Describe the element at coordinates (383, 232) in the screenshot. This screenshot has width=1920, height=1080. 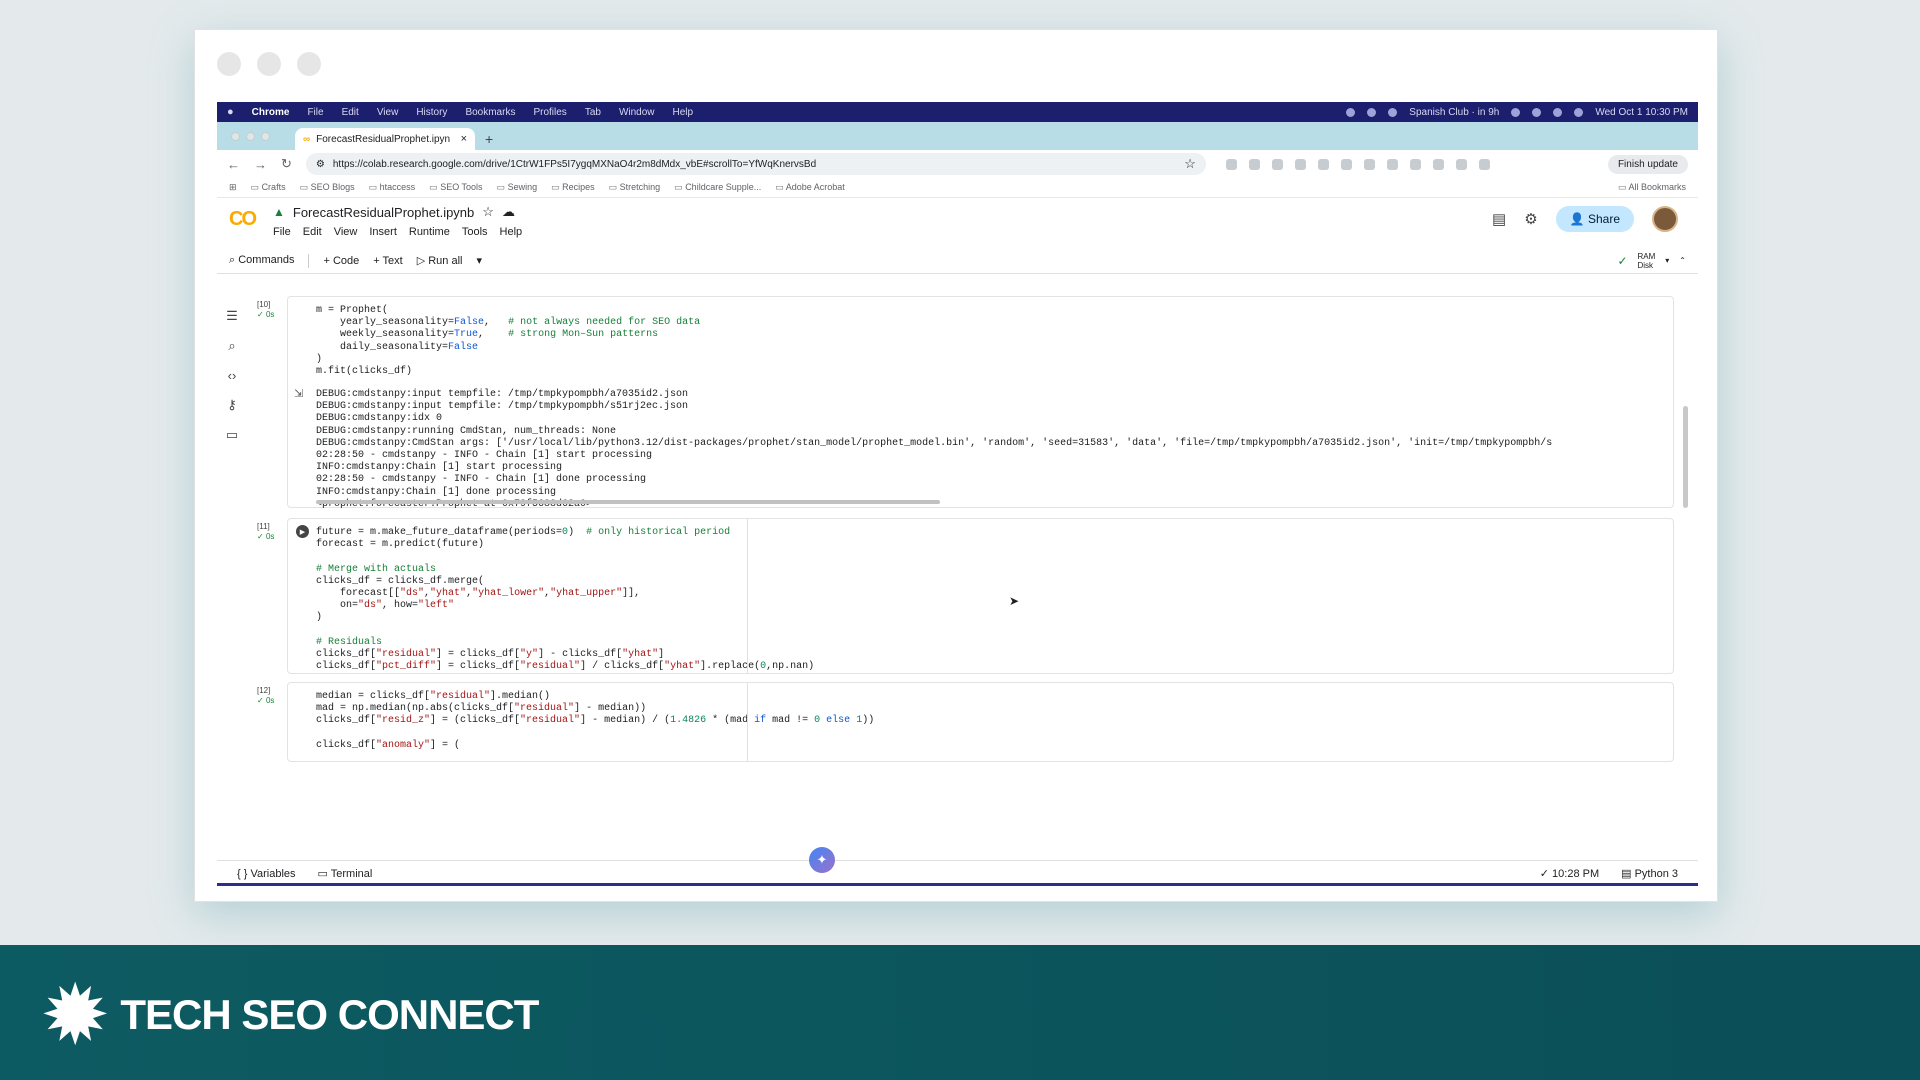
I see `menu-insert: Insert` at that location.